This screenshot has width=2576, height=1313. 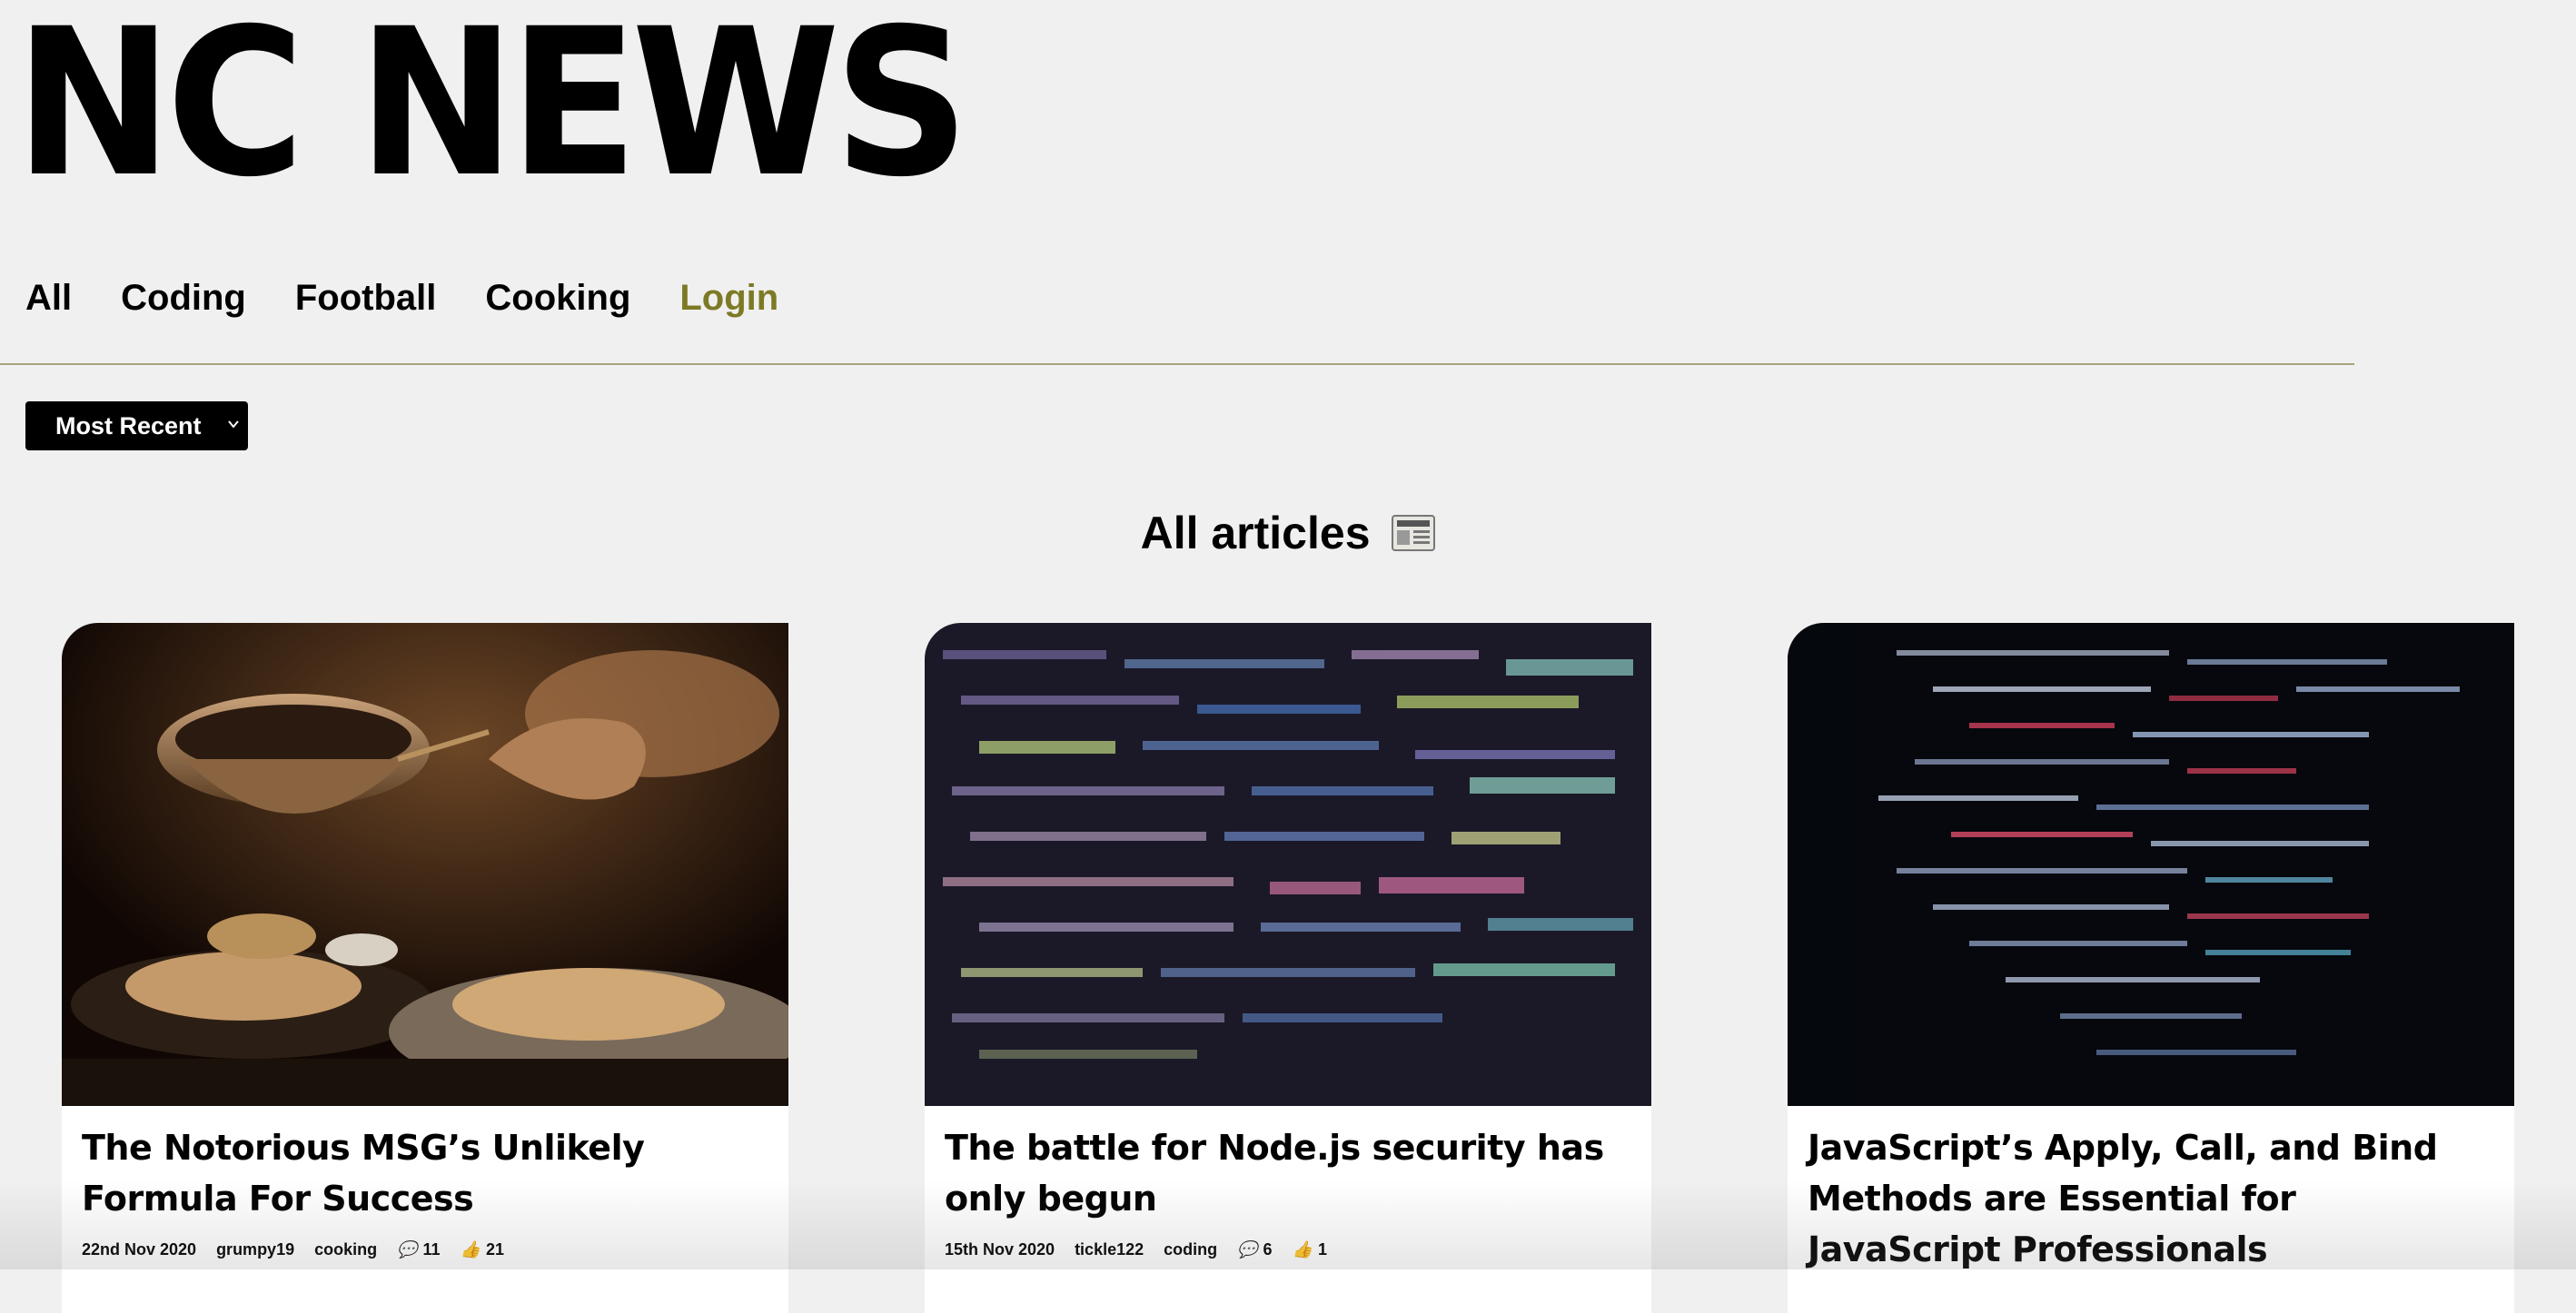 I want to click on page-title: All articles, so click(x=1288, y=533).